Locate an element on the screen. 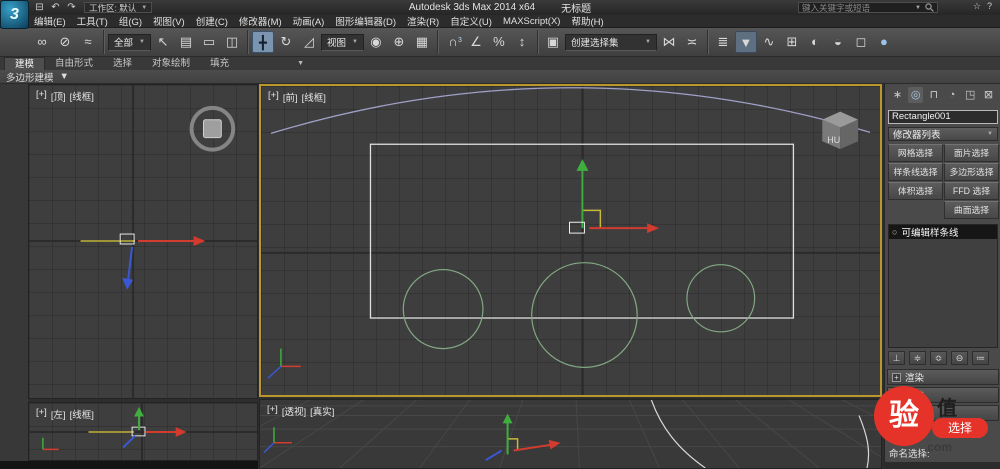 The image size is (1000, 469). ribbon-tab-populate: 填充 is located at coordinates (219, 63).